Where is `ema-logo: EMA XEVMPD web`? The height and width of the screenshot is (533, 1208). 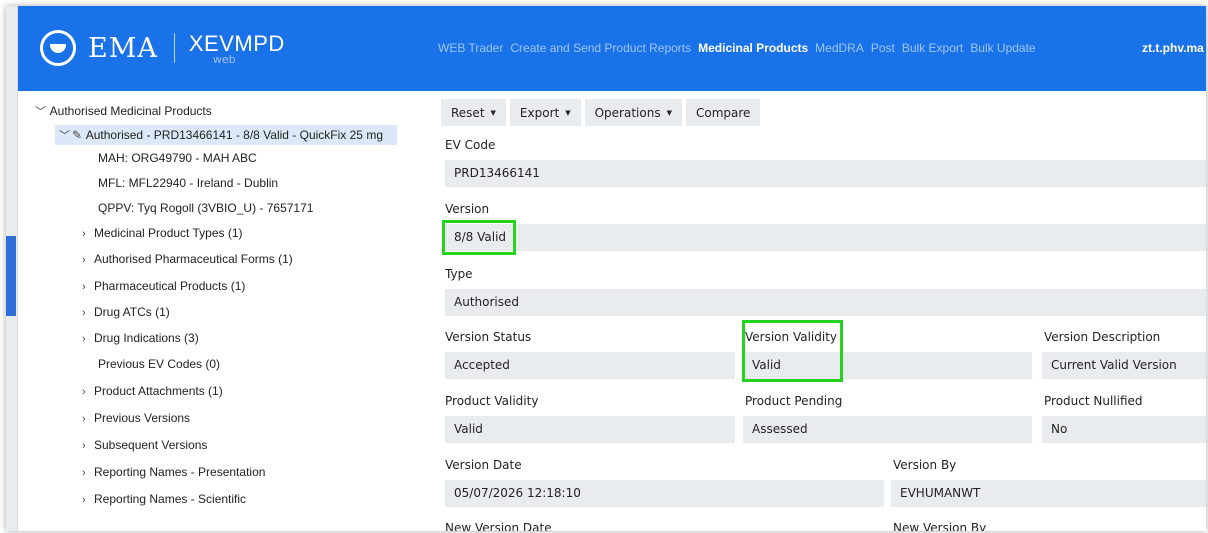
ema-logo: EMA XEVMPD web is located at coordinates (162, 48).